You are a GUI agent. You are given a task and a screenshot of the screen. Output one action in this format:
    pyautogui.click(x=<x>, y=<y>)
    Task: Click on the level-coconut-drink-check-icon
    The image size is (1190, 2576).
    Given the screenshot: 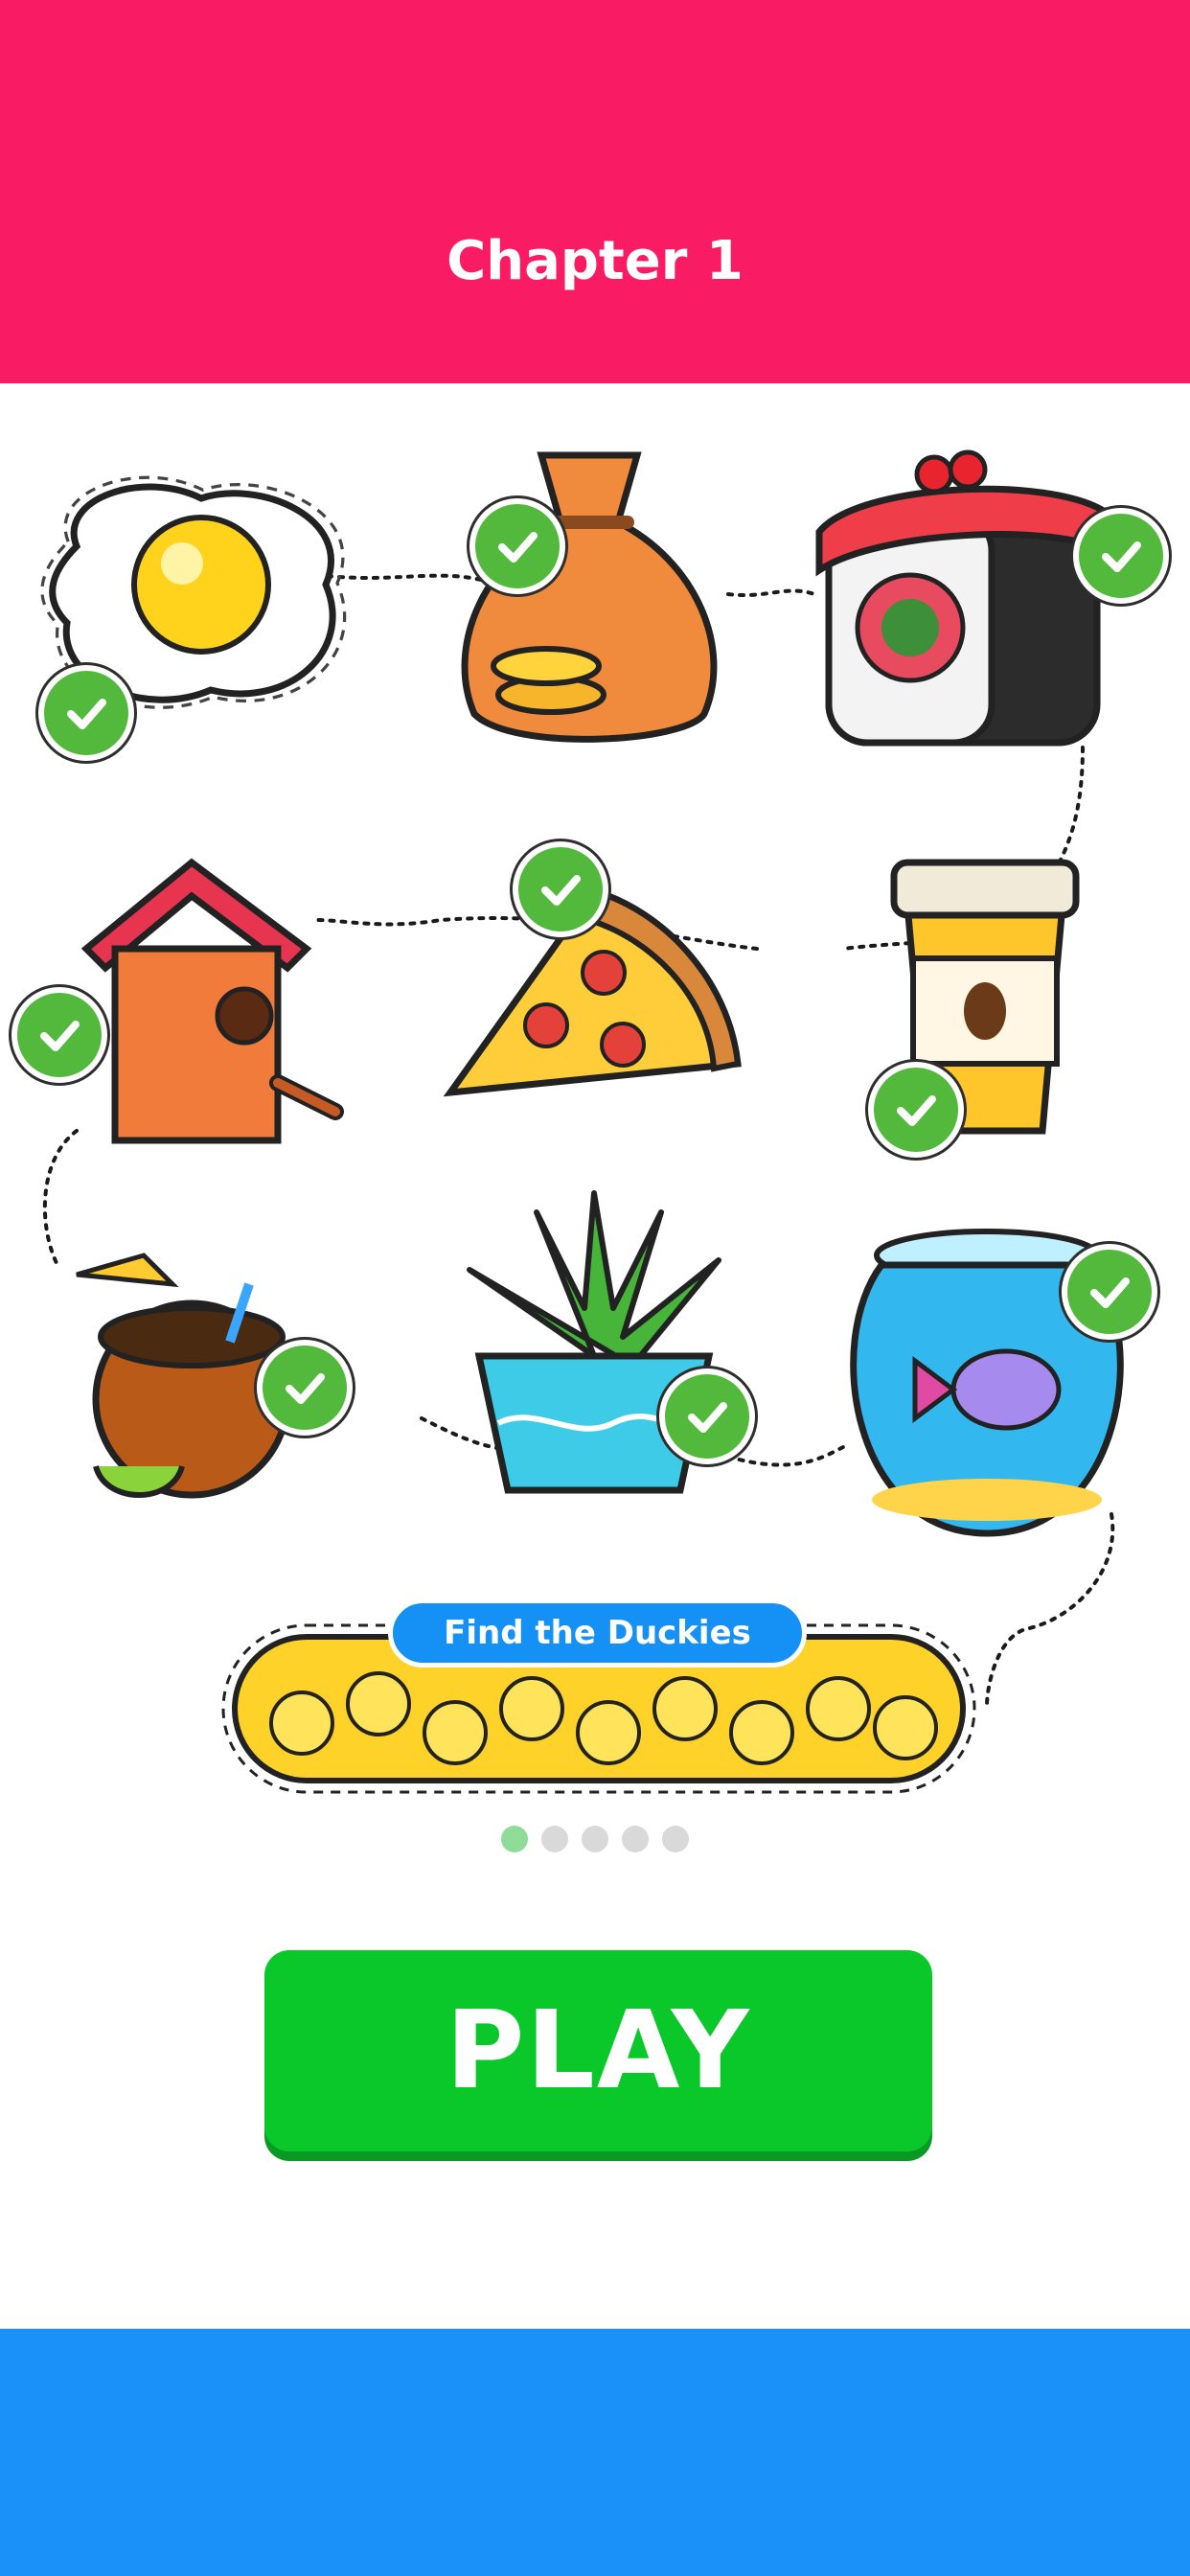 What is the action you would take?
    pyautogui.click(x=305, y=1388)
    